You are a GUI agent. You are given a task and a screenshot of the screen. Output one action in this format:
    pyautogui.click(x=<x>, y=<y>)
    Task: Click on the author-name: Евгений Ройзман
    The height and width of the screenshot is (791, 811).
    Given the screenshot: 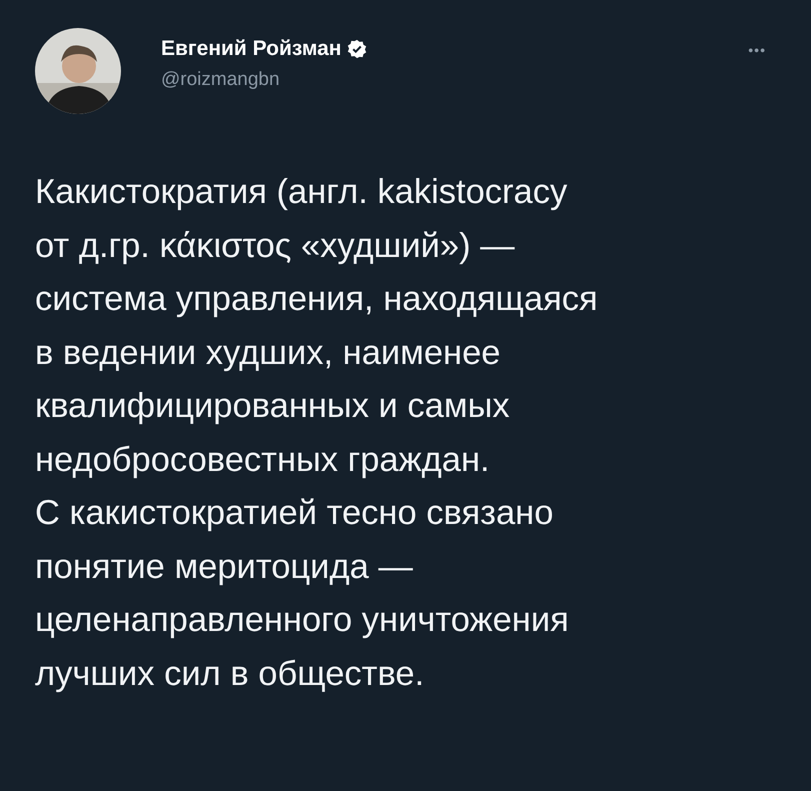 What is the action you would take?
    pyautogui.click(x=251, y=49)
    